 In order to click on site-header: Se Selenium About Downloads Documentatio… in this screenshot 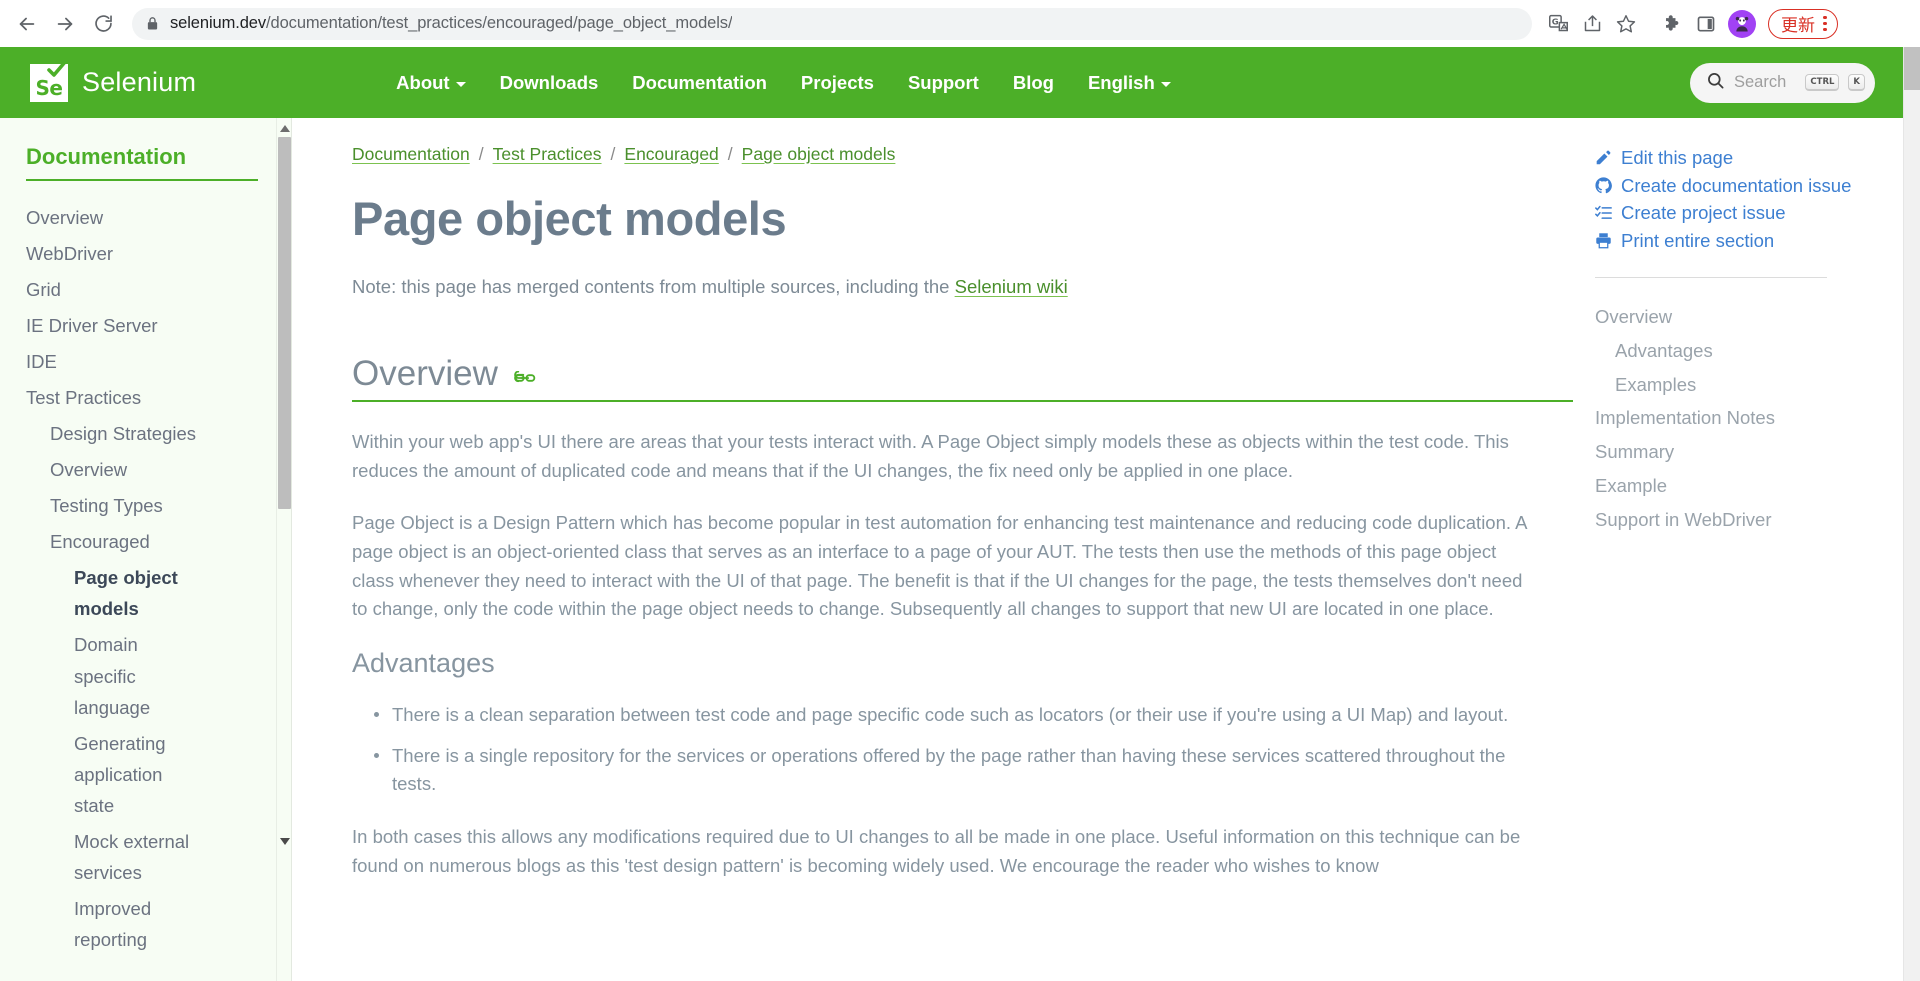, I will do `click(951, 82)`.